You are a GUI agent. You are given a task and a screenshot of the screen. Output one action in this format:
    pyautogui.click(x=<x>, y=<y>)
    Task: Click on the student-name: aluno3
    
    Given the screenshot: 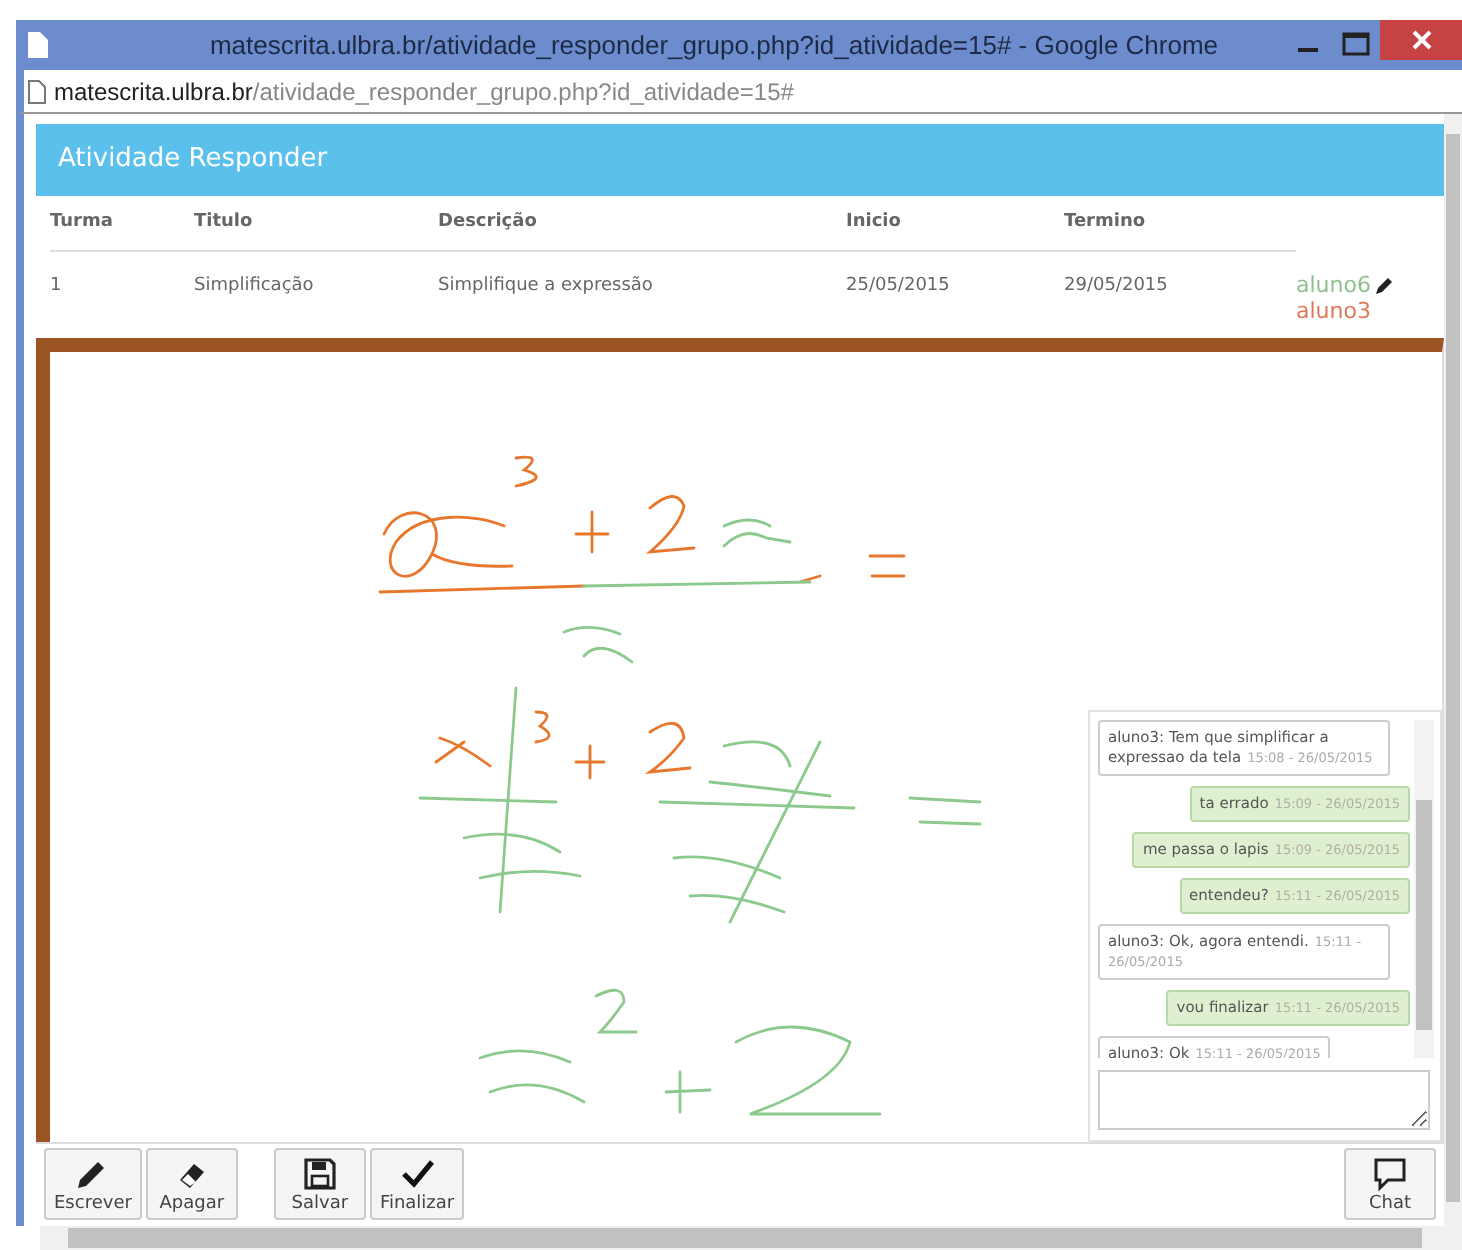 What is the action you would take?
    pyautogui.click(x=1333, y=310)
    